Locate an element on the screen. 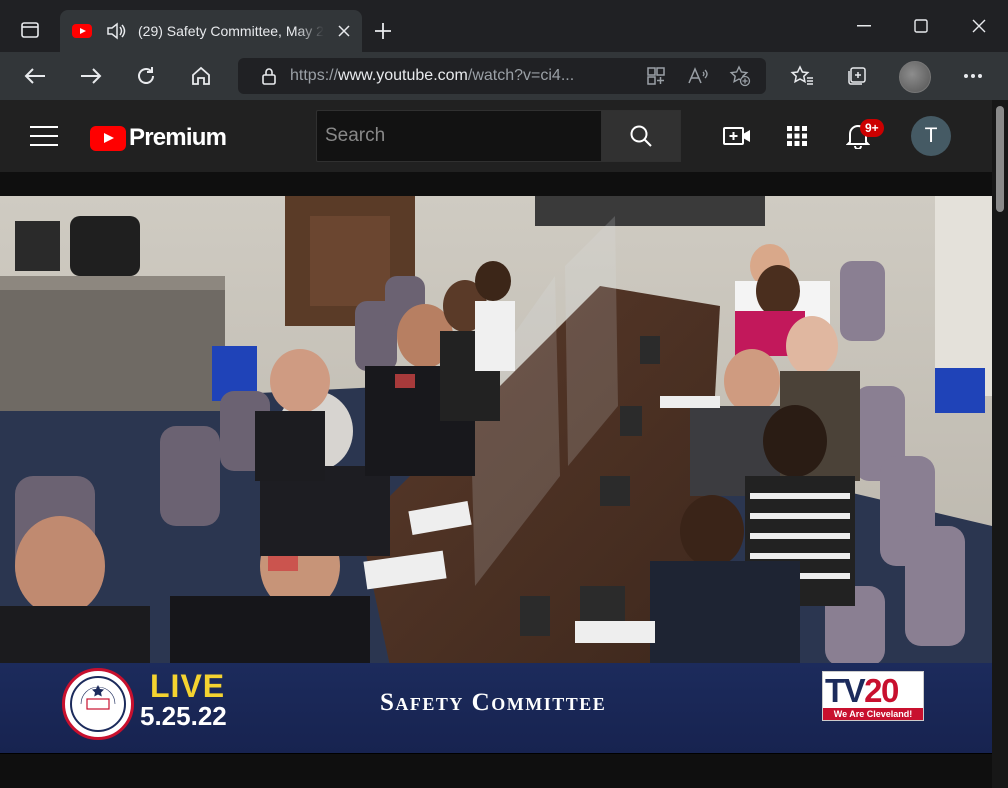 The width and height of the screenshot is (1008, 788). youtube-header: Premium 9+ T is located at coordinates (496, 136).